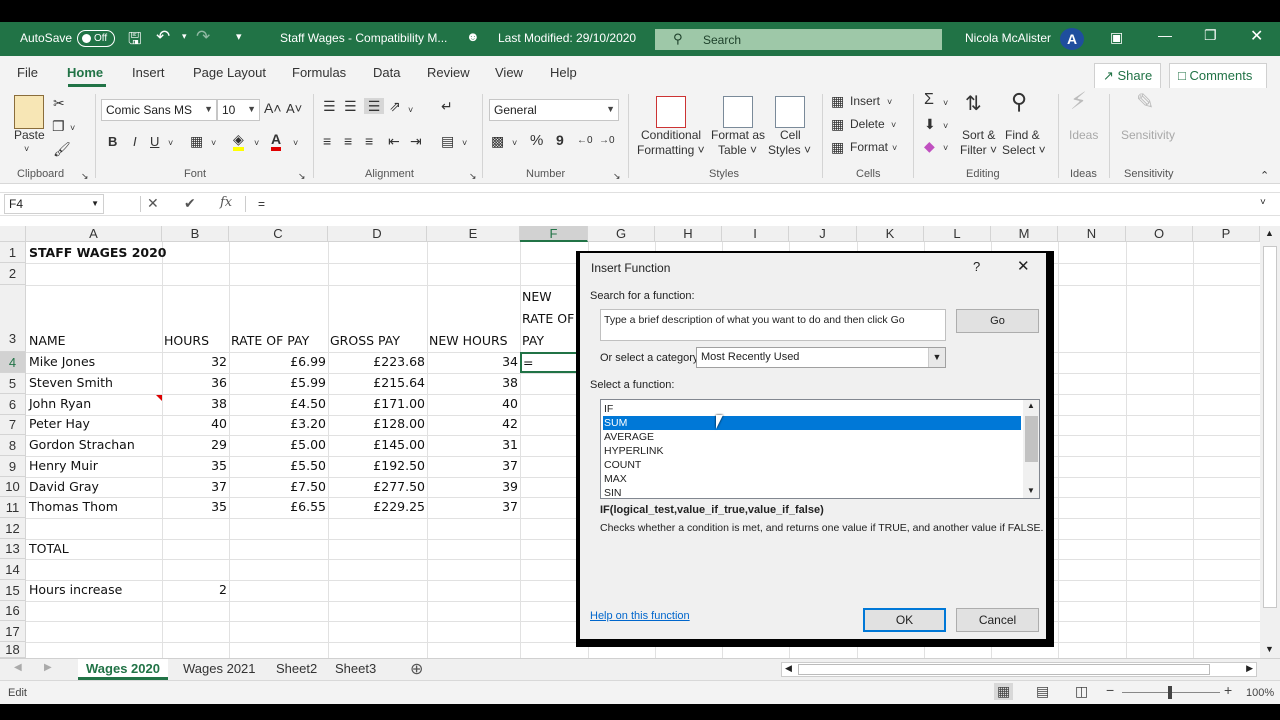 This screenshot has width=1280, height=720. What do you see at coordinates (54, 204) in the screenshot?
I see `name-box: F4 ▼` at bounding box center [54, 204].